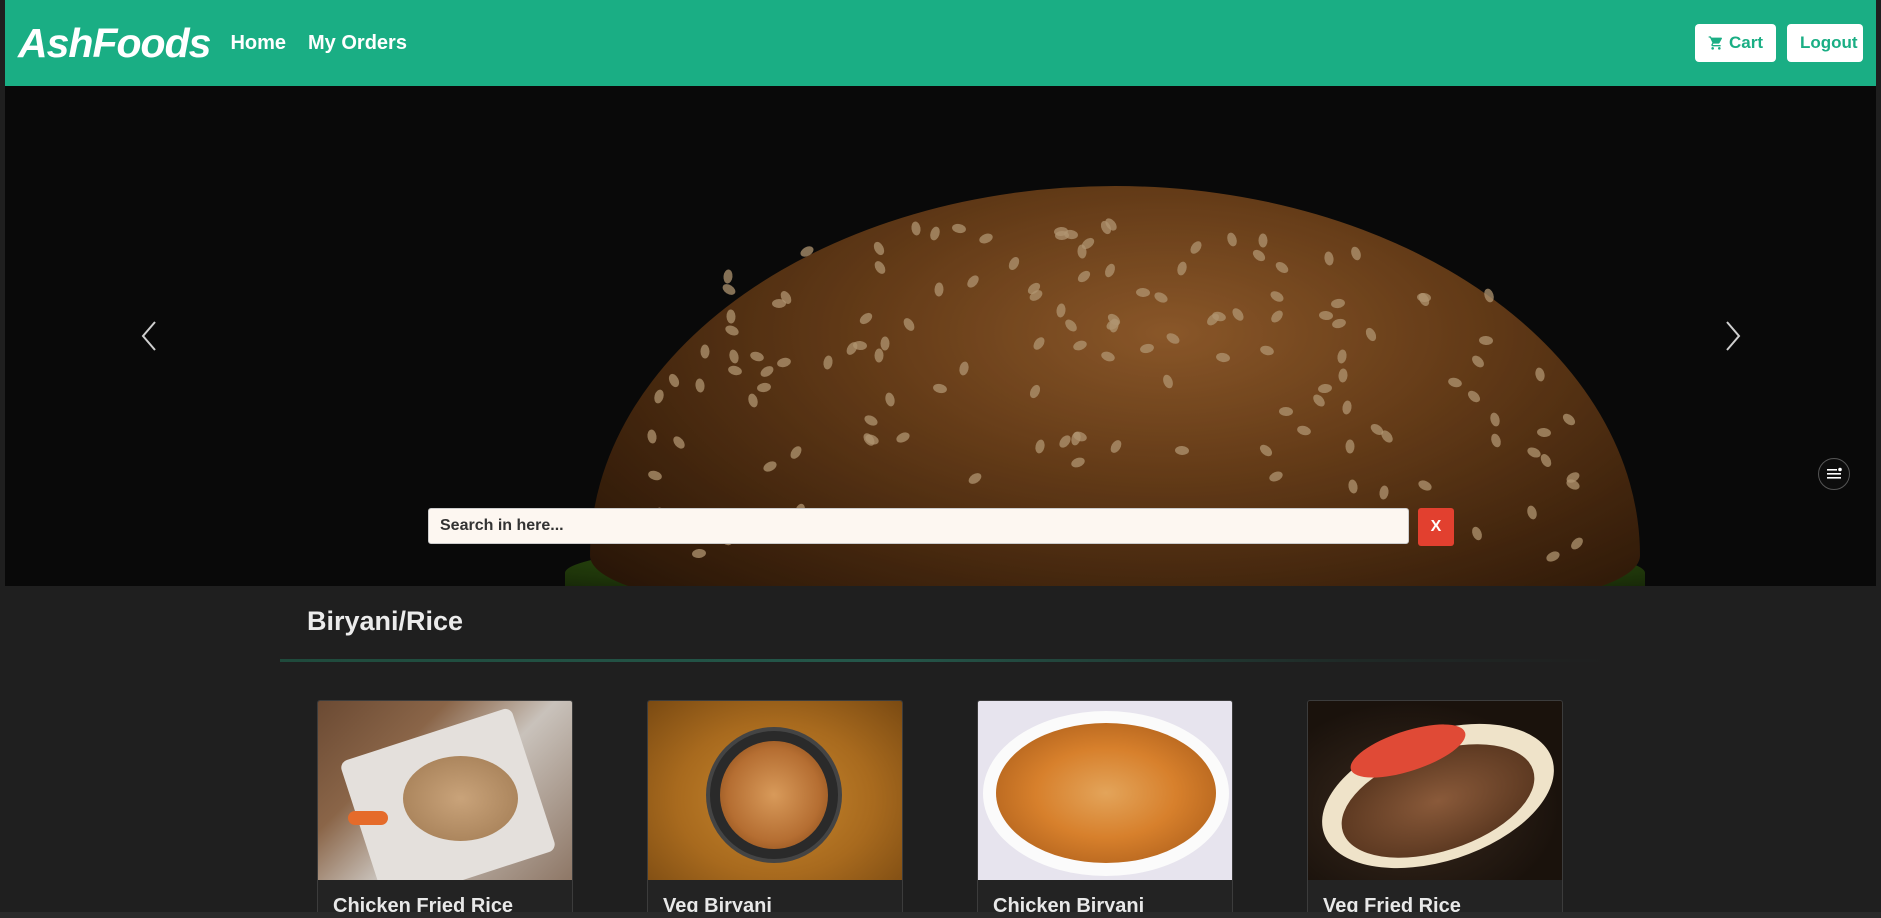  I want to click on food-card-chicken-biryani: Chicken Biryani, so click(1105, 806).